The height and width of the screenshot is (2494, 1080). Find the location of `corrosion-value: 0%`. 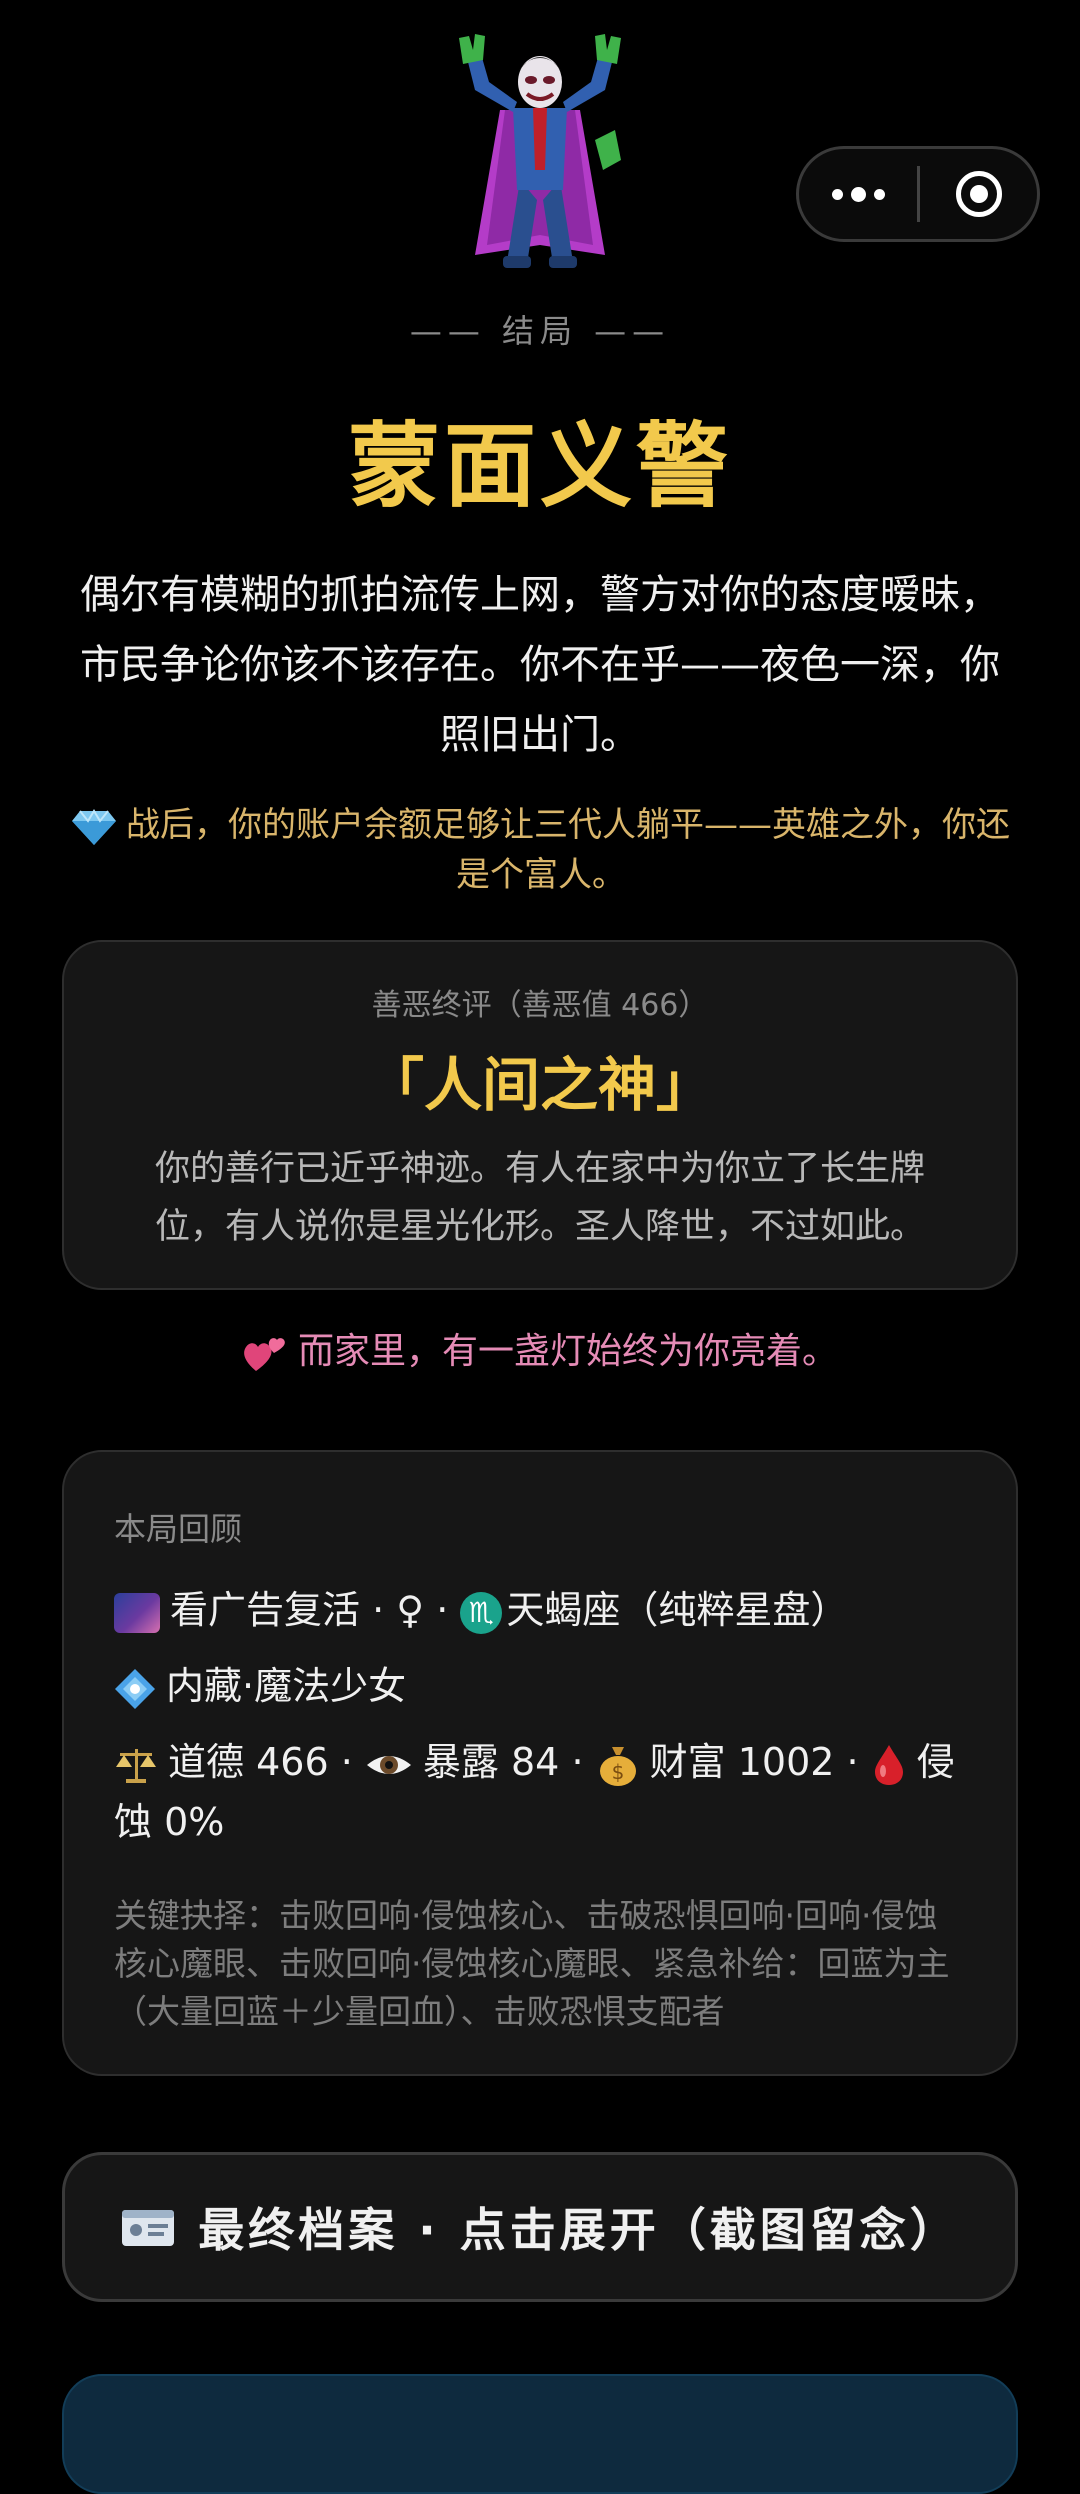

corrosion-value: 0% is located at coordinates (194, 1822).